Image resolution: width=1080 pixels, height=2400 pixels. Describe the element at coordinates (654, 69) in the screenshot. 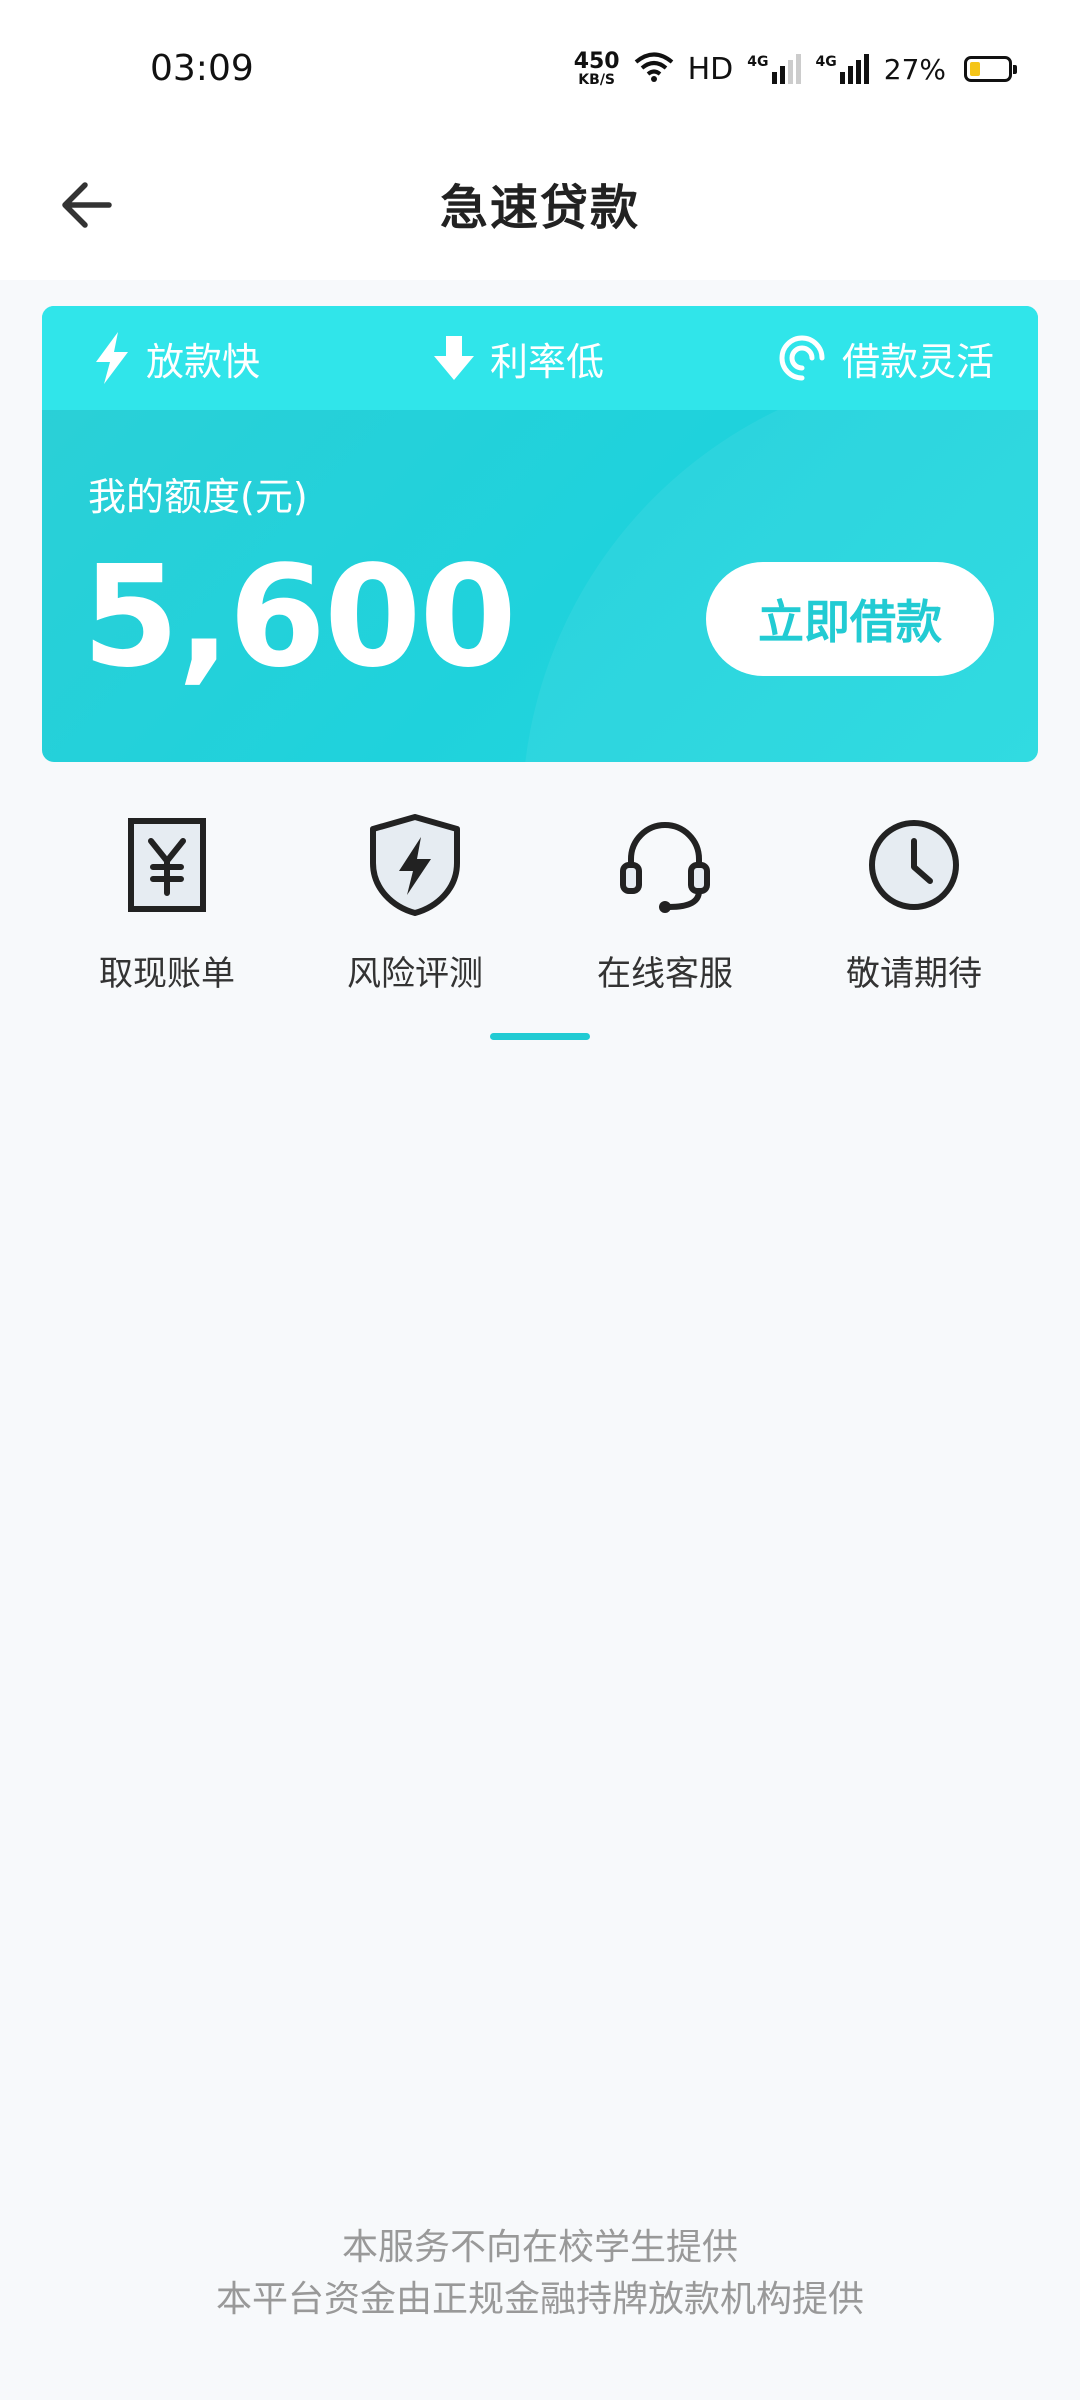

I see `wifi-icon` at that location.